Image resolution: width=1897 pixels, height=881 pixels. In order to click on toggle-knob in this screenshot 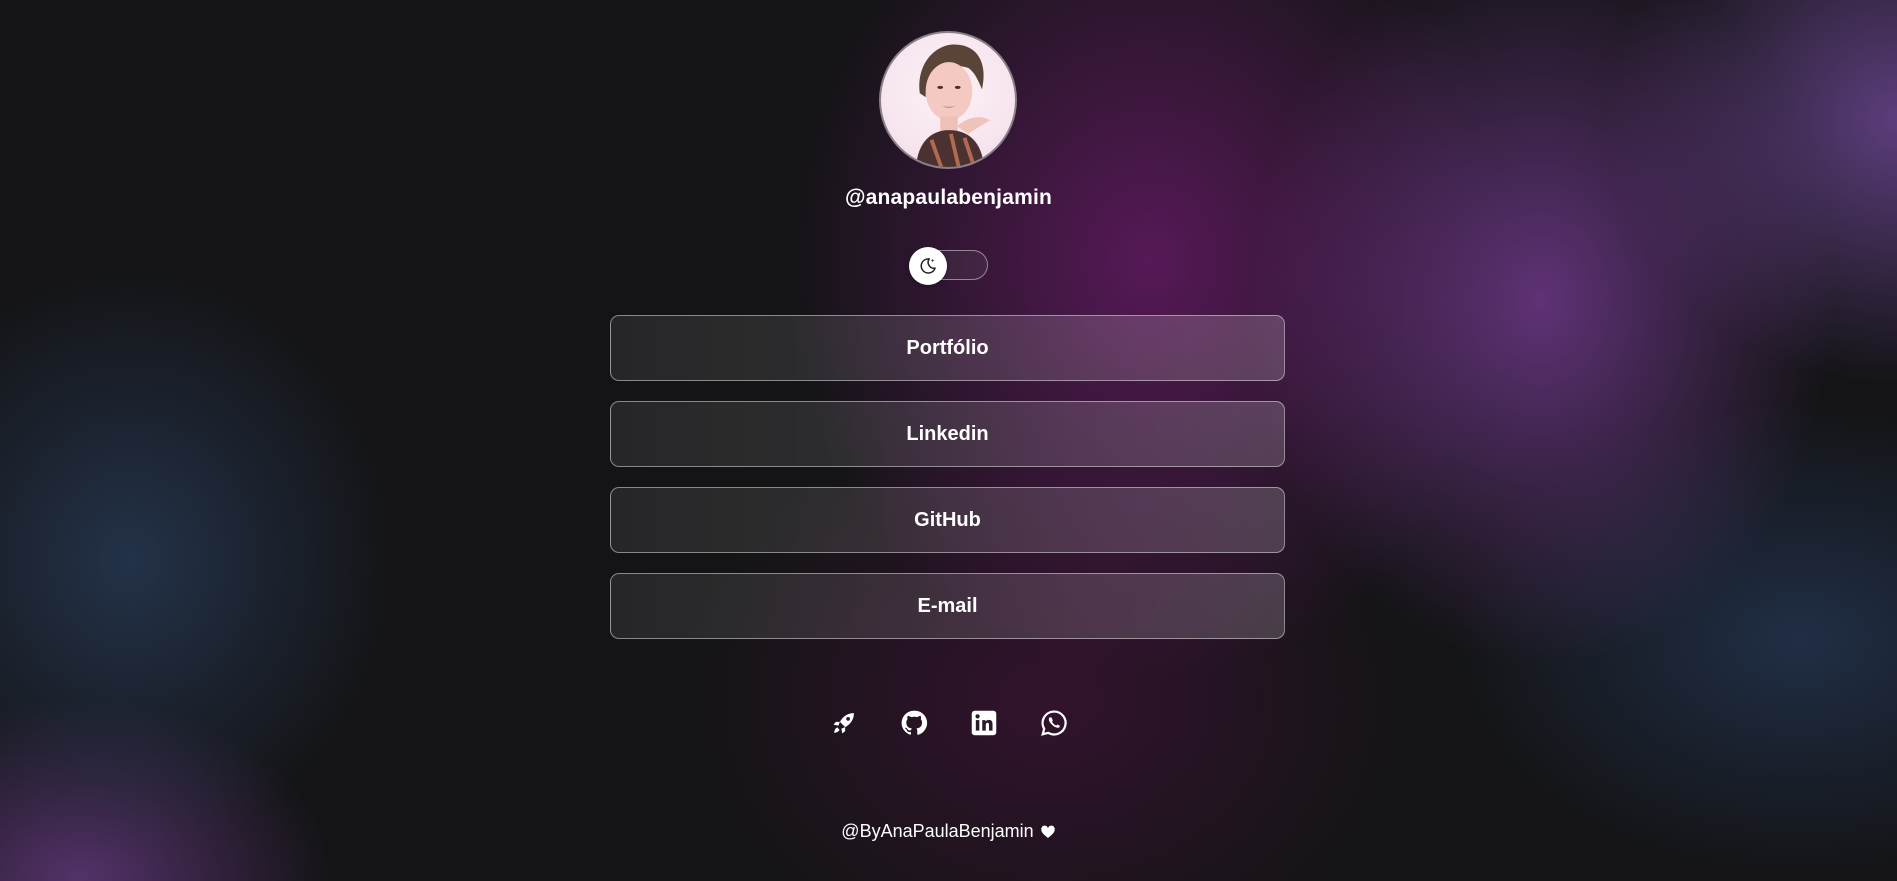, I will do `click(928, 266)`.